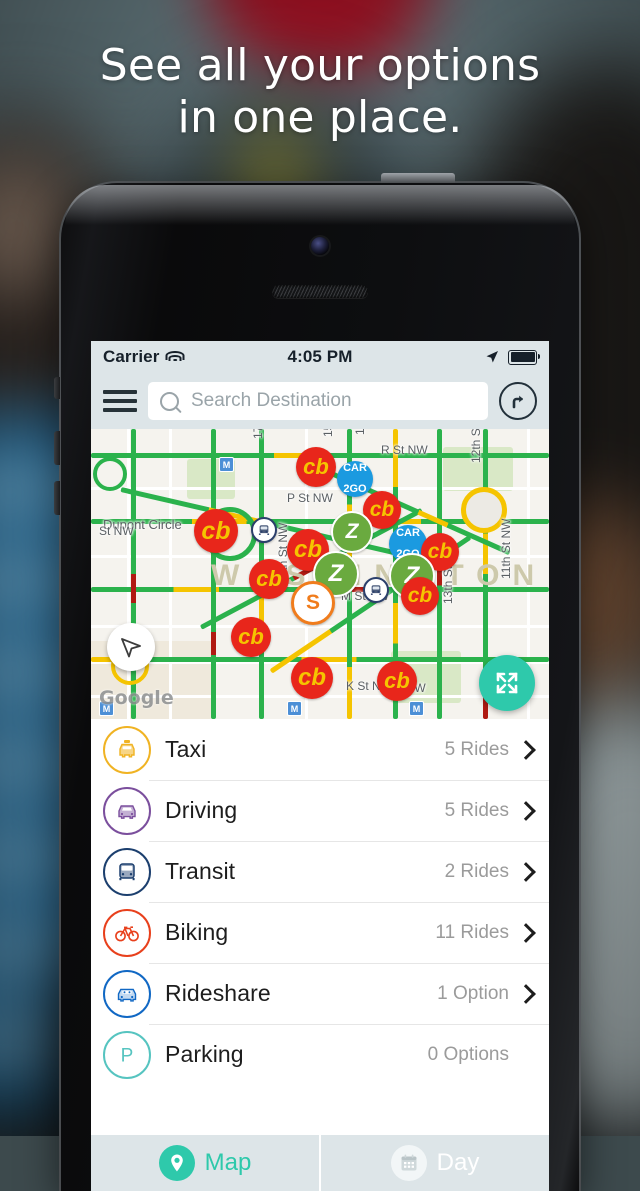  I want to click on marketing-headline: See all your options in one place., so click(320, 92).